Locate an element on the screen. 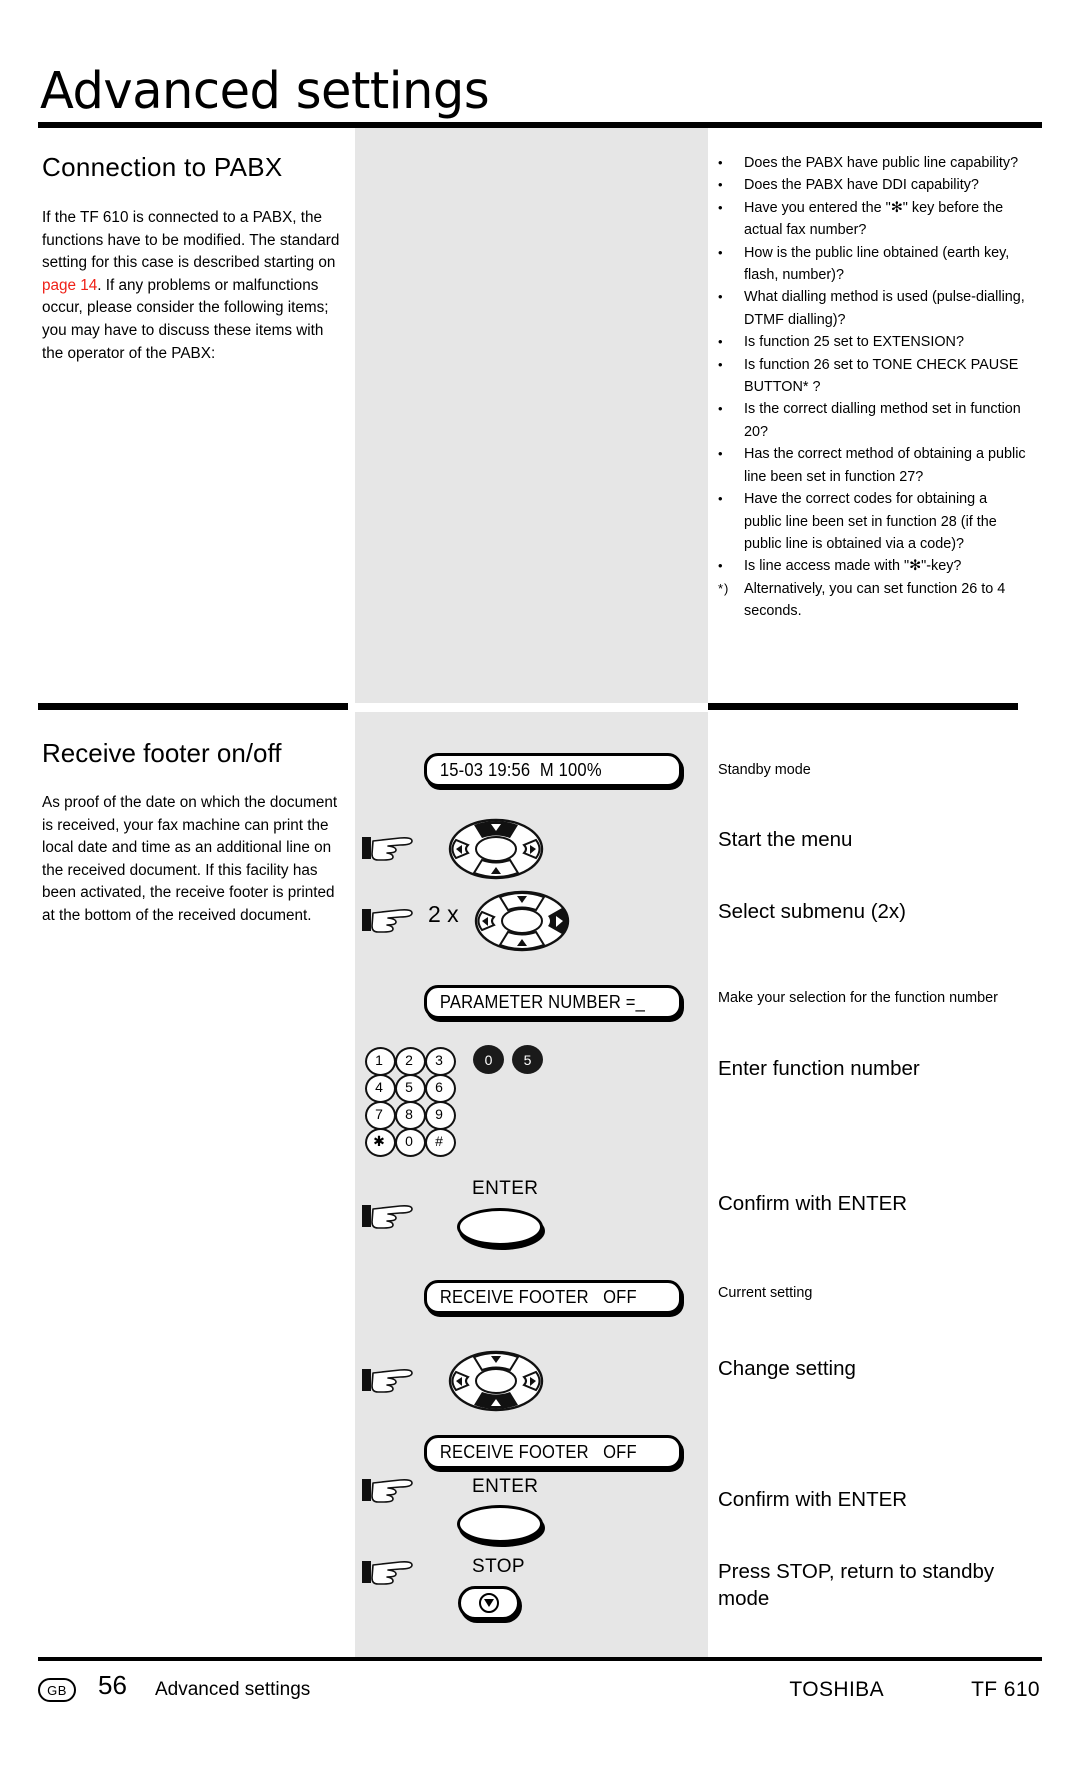  lcd-display-receive-footer-current: RECEIVE FOOTER OFF is located at coordinates (553, 1297).